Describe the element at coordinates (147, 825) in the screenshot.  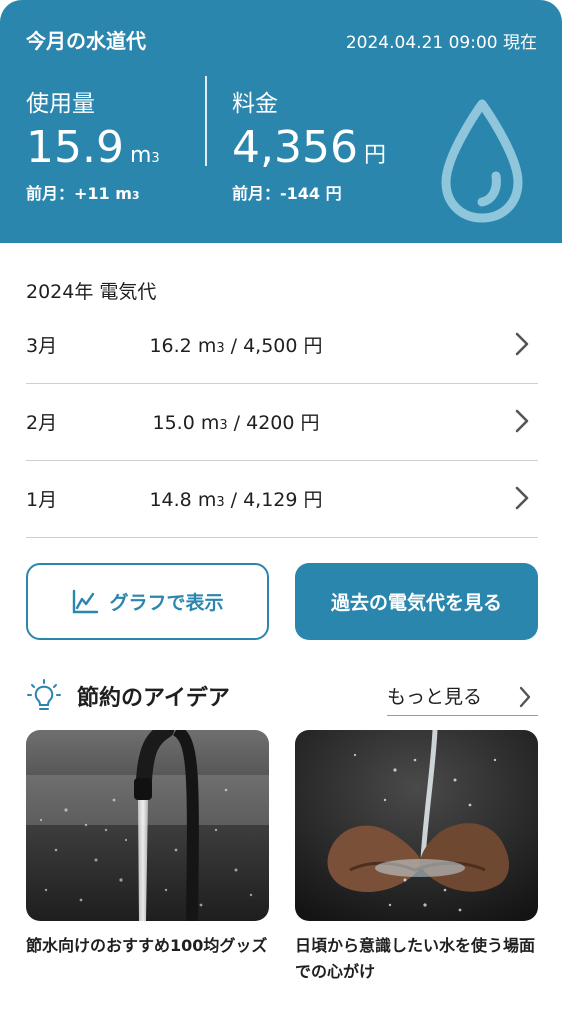
I see `faucet-photo` at that location.